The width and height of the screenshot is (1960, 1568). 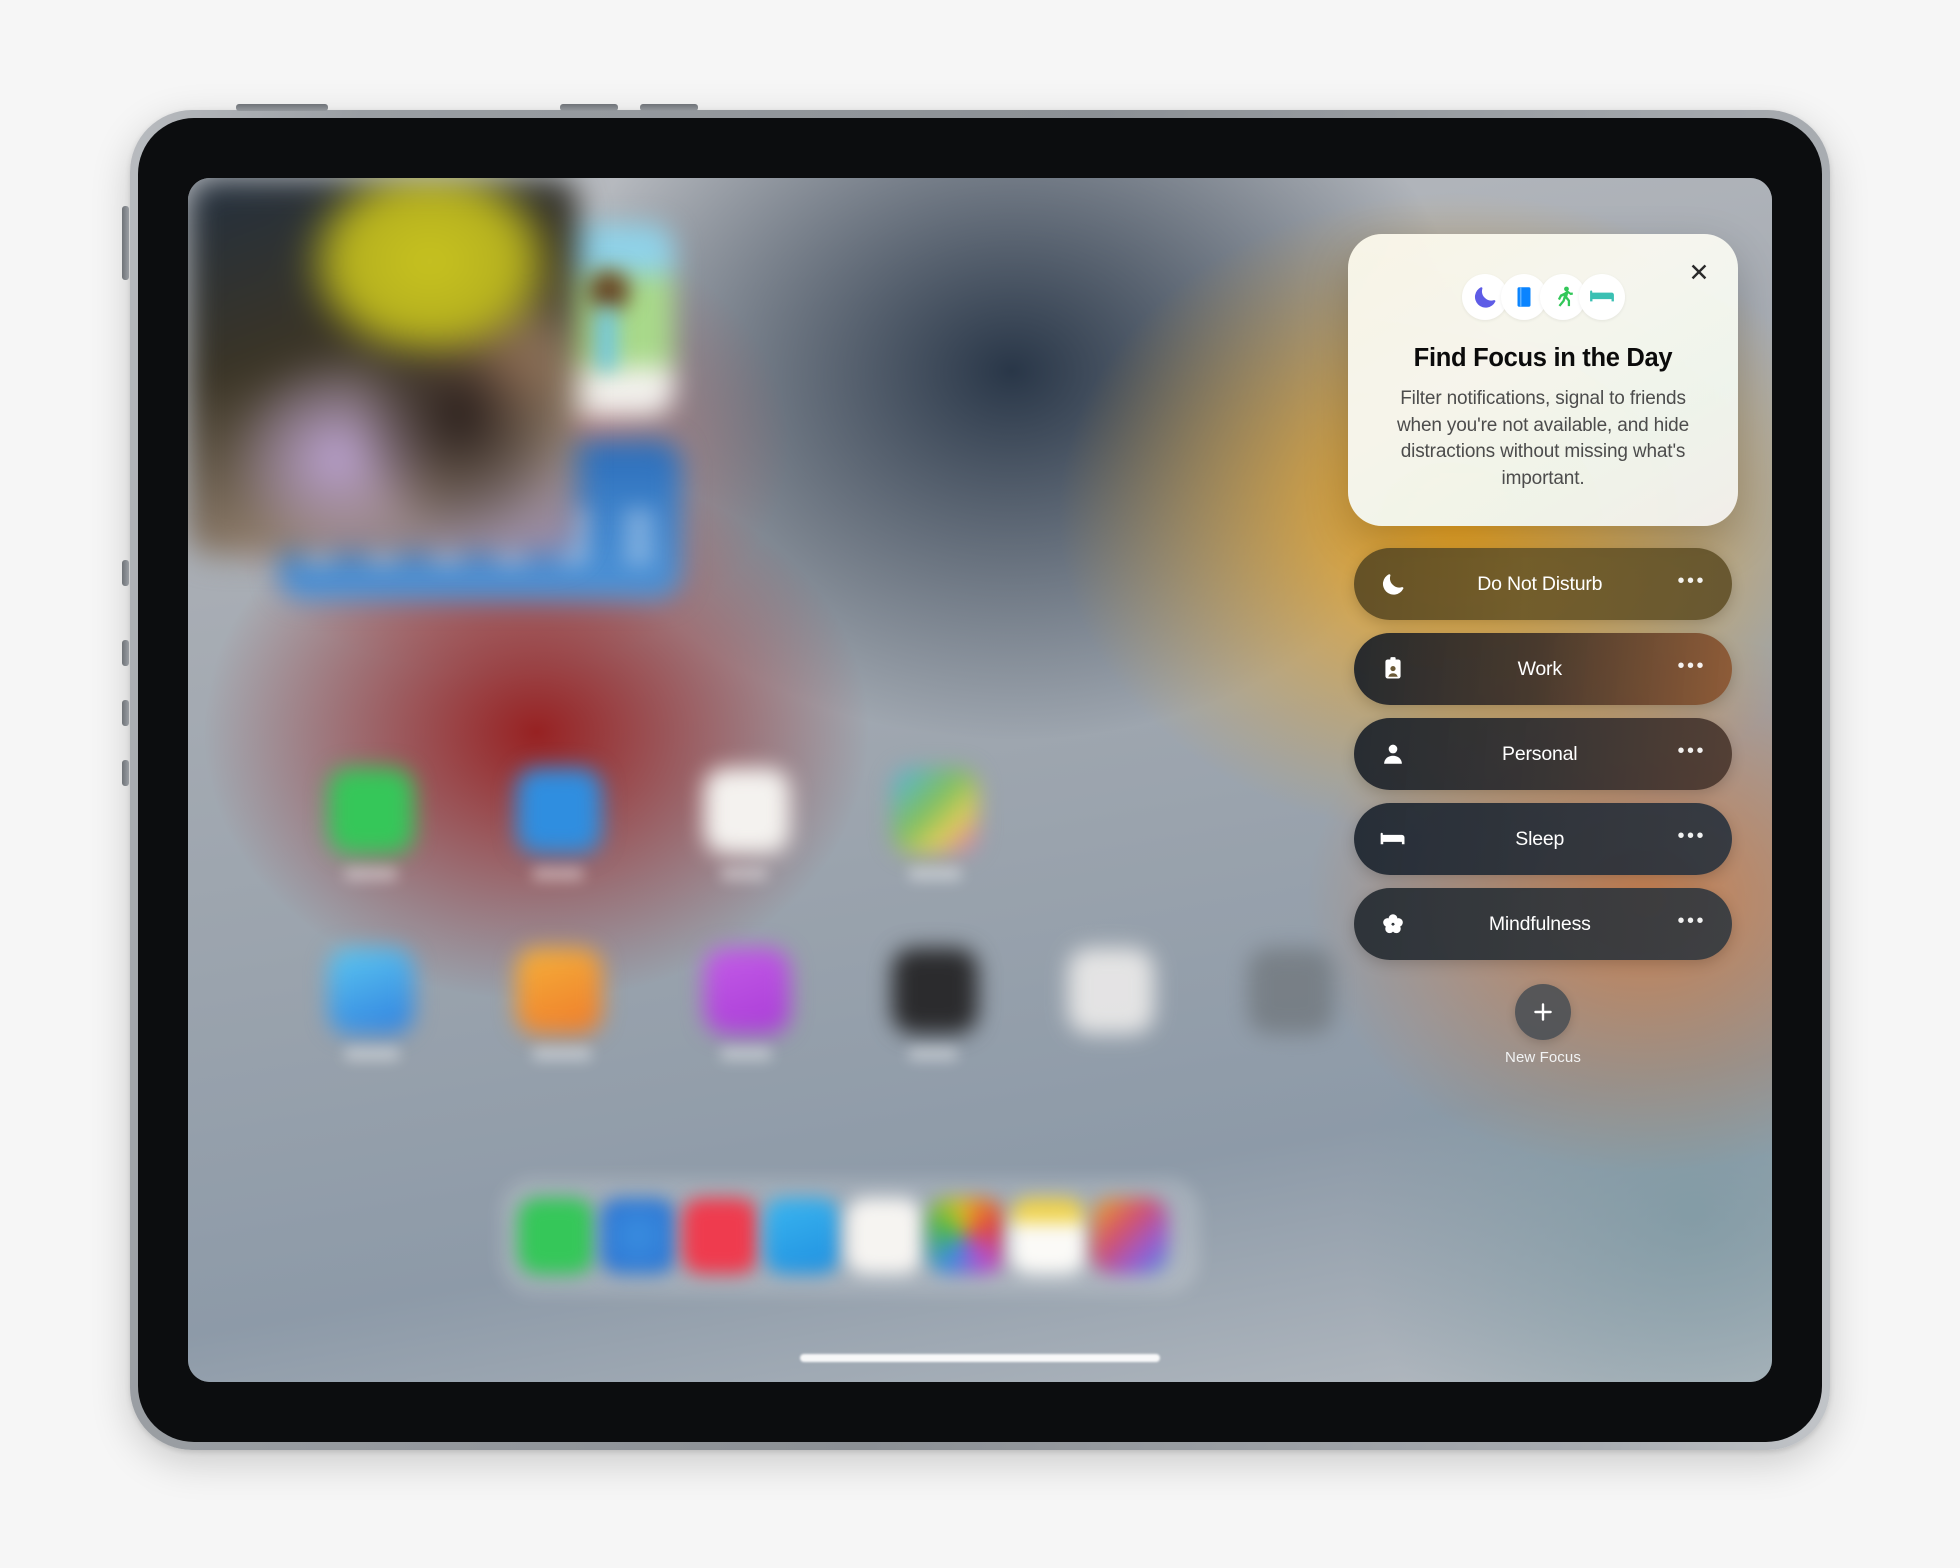 I want to click on focus-mode-list: Do Not Disturb ••• Work ••• Personal •••, so click(x=1543, y=754).